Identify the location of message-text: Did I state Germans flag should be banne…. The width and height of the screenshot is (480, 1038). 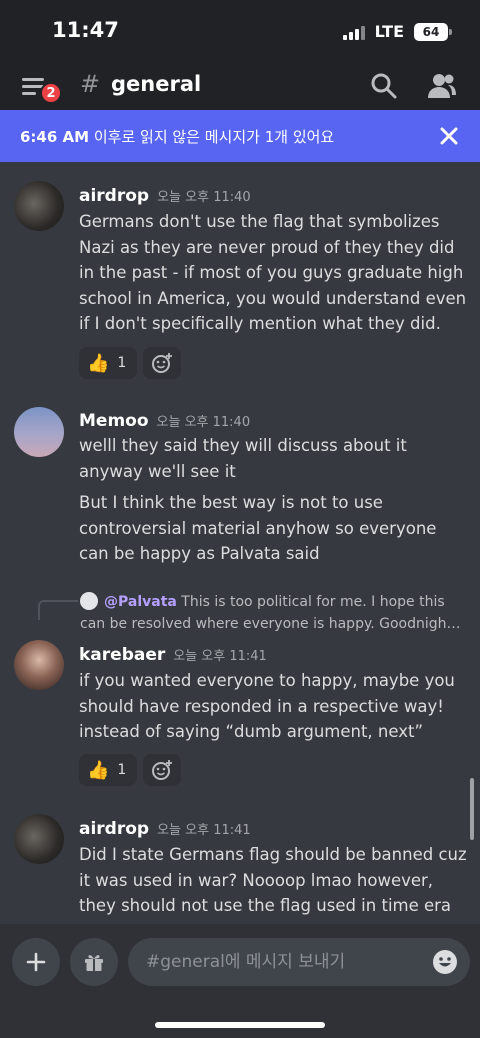
(273, 880).